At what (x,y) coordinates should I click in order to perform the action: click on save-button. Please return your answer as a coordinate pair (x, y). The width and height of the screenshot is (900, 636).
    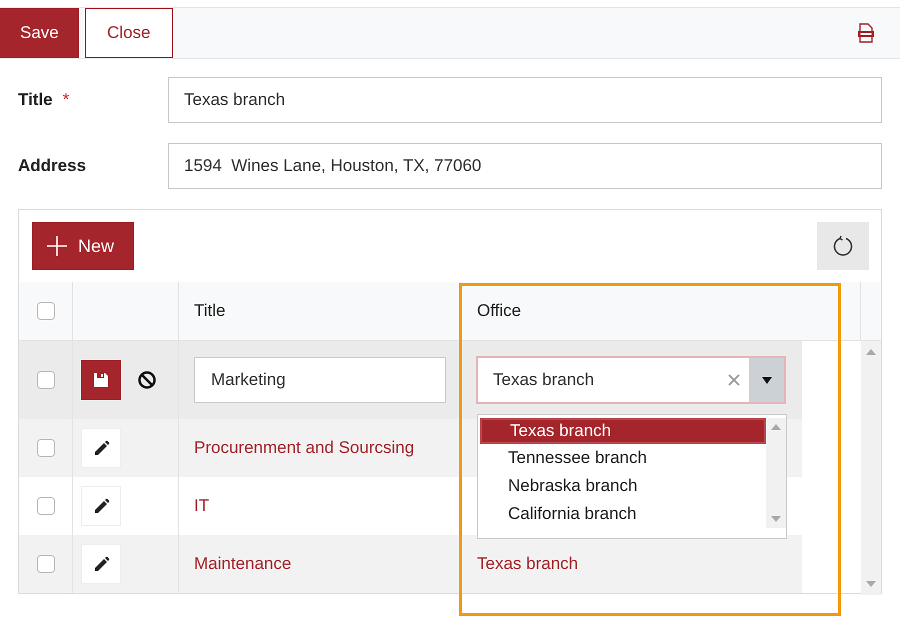
    Looking at the image, I should click on (101, 380).